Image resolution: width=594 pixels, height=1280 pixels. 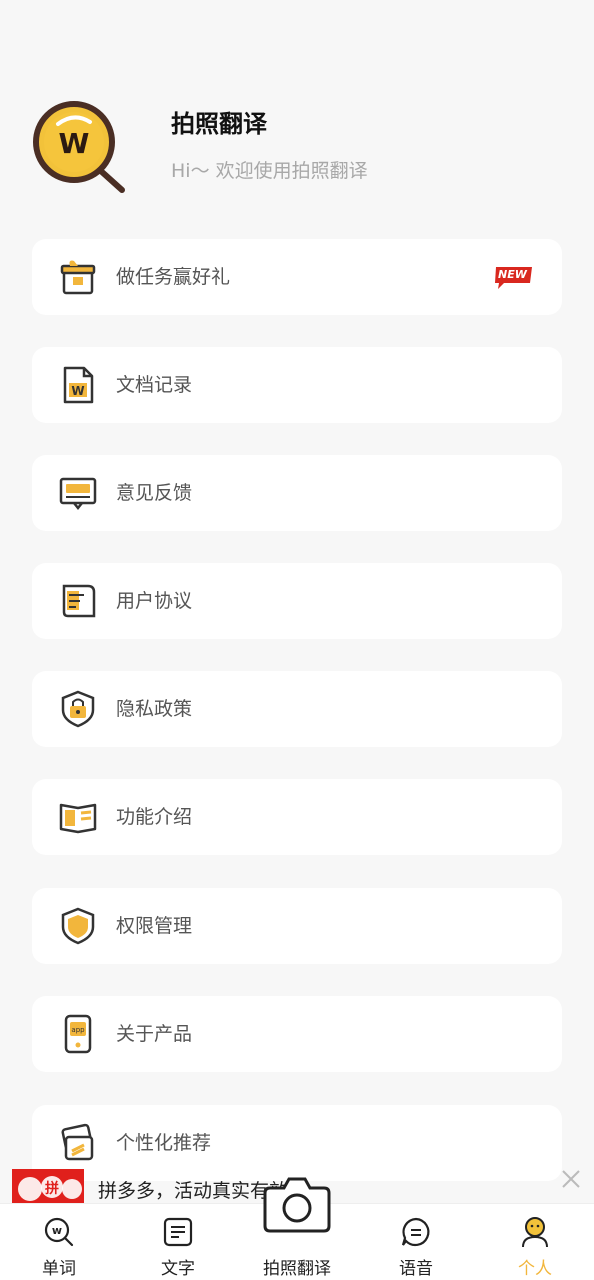 What do you see at coordinates (416, 1269) in the screenshot?
I see `tab-label: 语音` at bounding box center [416, 1269].